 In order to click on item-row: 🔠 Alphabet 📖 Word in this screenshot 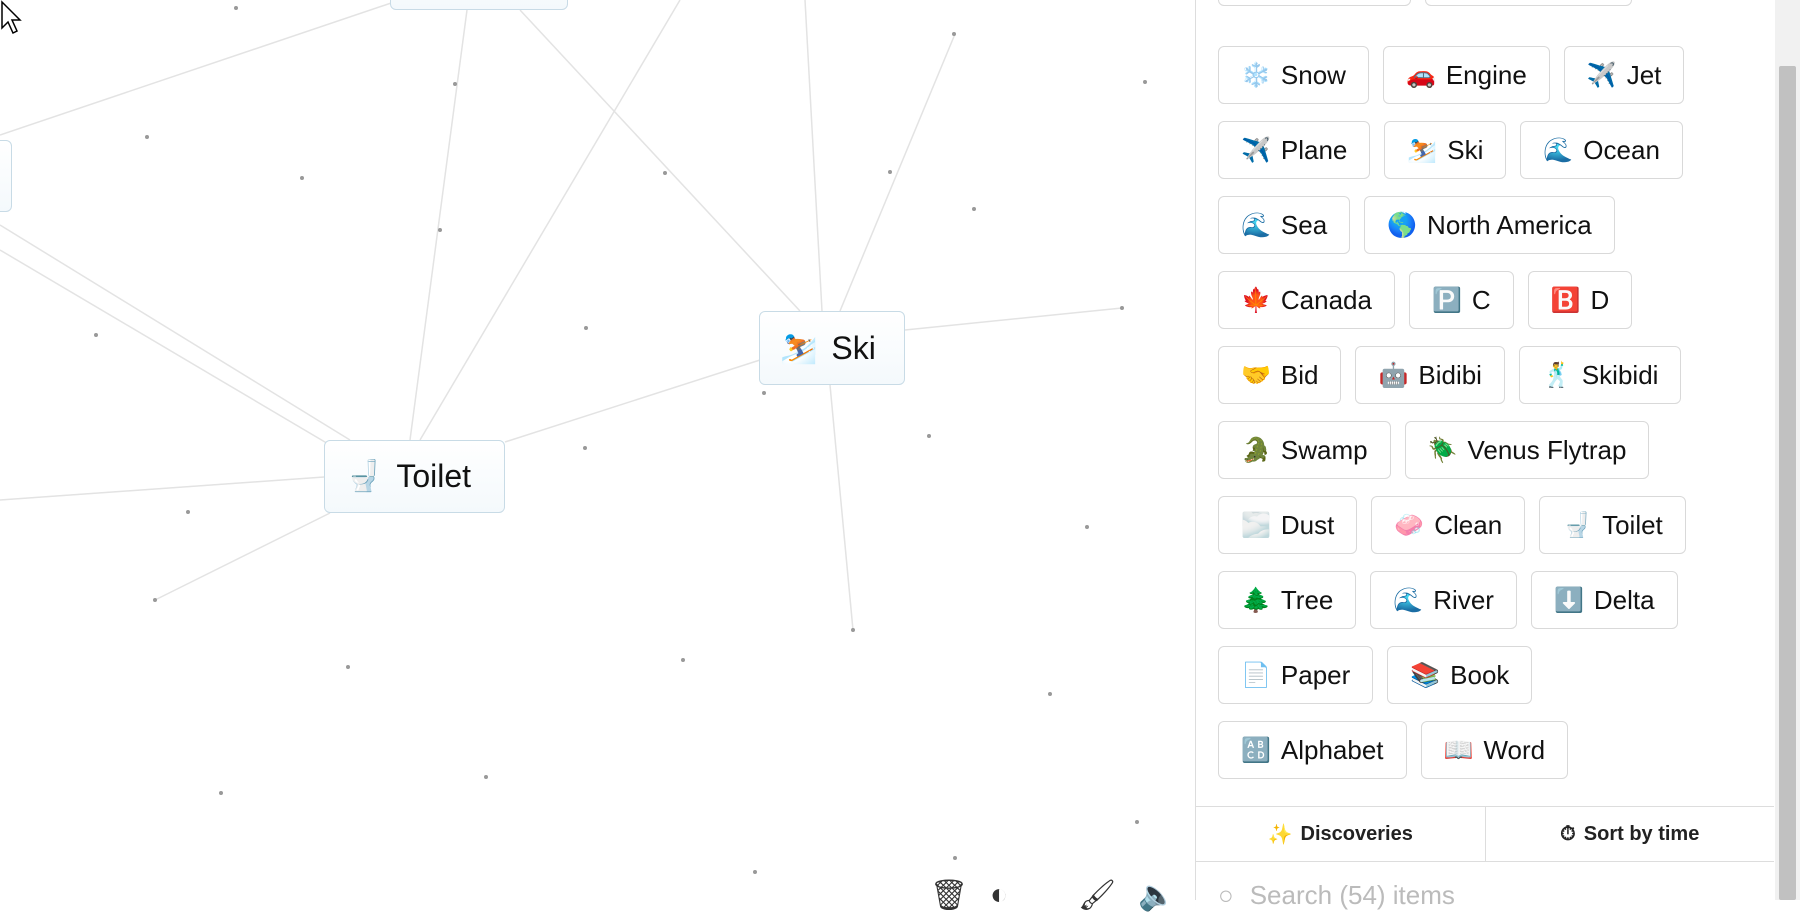, I will do `click(1393, 750)`.